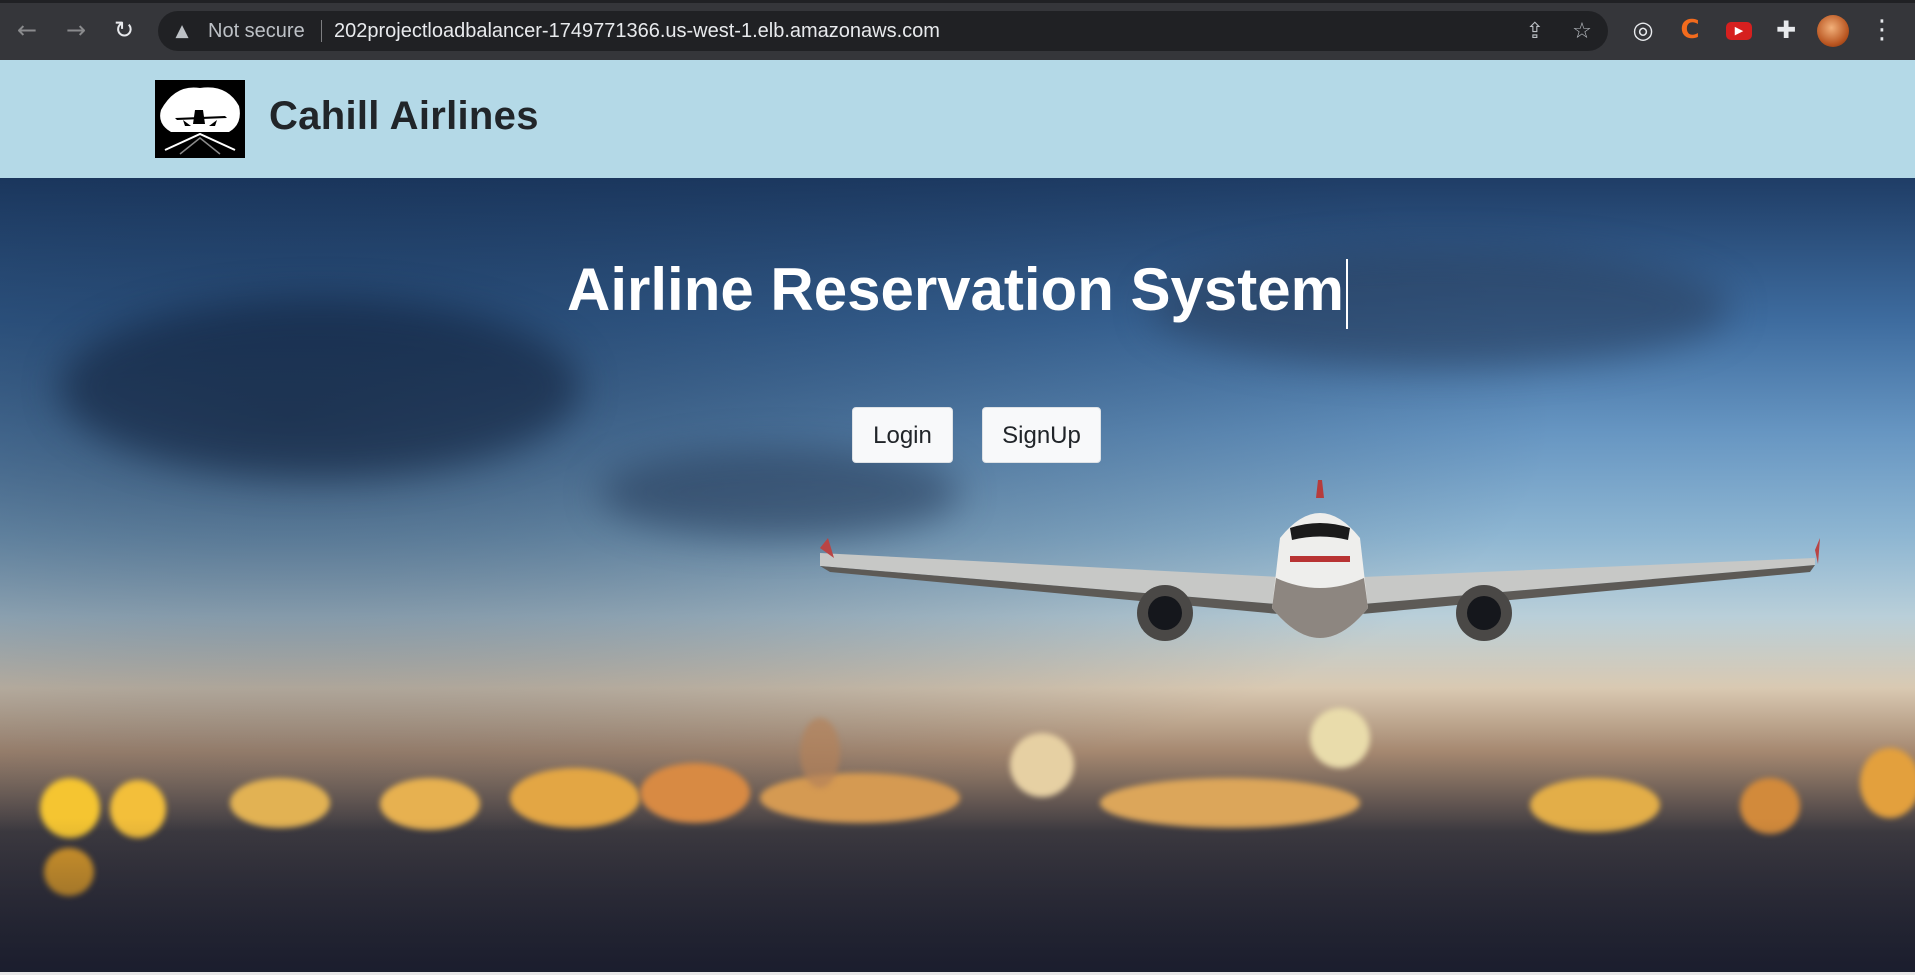  Describe the element at coordinates (124, 30) in the screenshot. I see `reload-icon: ↻` at that location.